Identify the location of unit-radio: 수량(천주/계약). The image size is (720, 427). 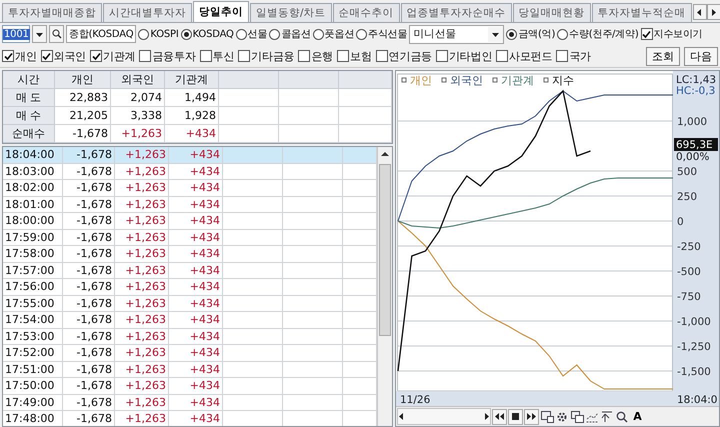
(598, 34).